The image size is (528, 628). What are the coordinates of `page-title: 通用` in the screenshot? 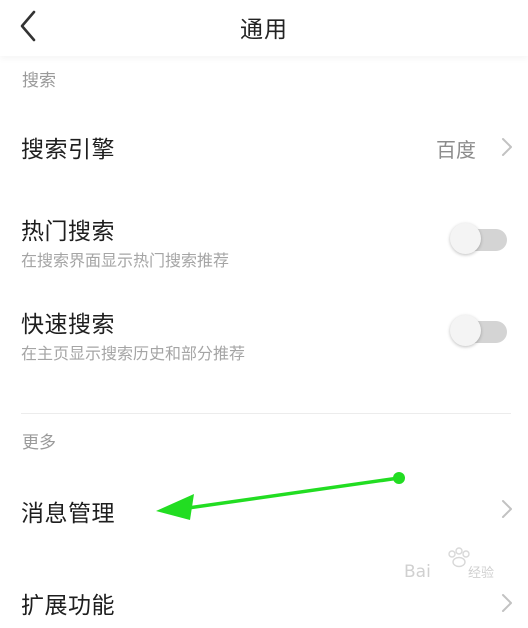 It's located at (264, 30).